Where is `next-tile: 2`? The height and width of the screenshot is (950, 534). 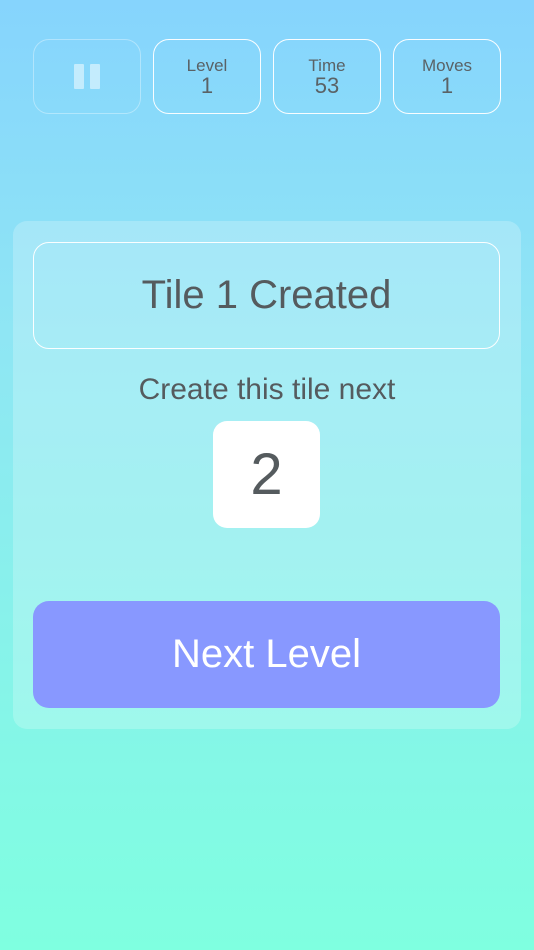 next-tile: 2 is located at coordinates (266, 474).